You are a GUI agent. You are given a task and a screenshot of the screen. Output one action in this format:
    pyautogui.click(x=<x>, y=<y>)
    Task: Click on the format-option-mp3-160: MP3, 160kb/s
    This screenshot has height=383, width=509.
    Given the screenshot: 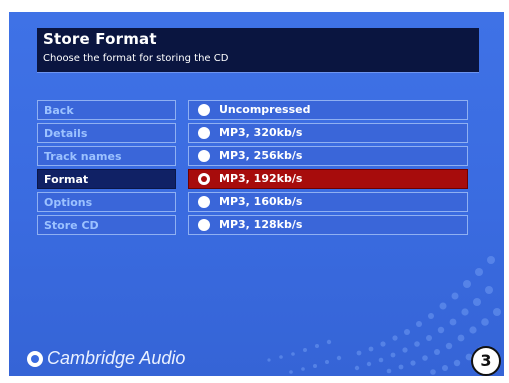 What is the action you would take?
    pyautogui.click(x=328, y=202)
    